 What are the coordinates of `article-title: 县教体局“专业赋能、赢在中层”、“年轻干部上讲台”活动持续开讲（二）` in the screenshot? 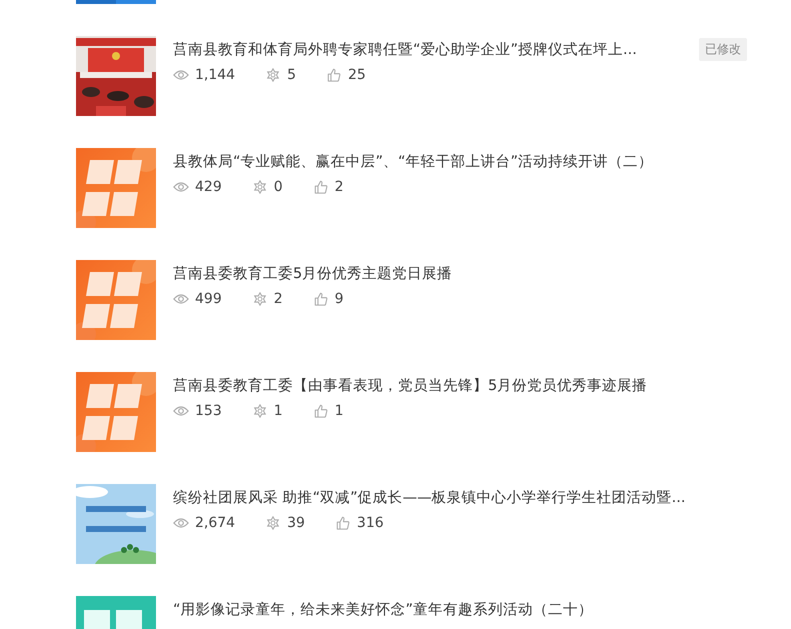 It's located at (413, 161).